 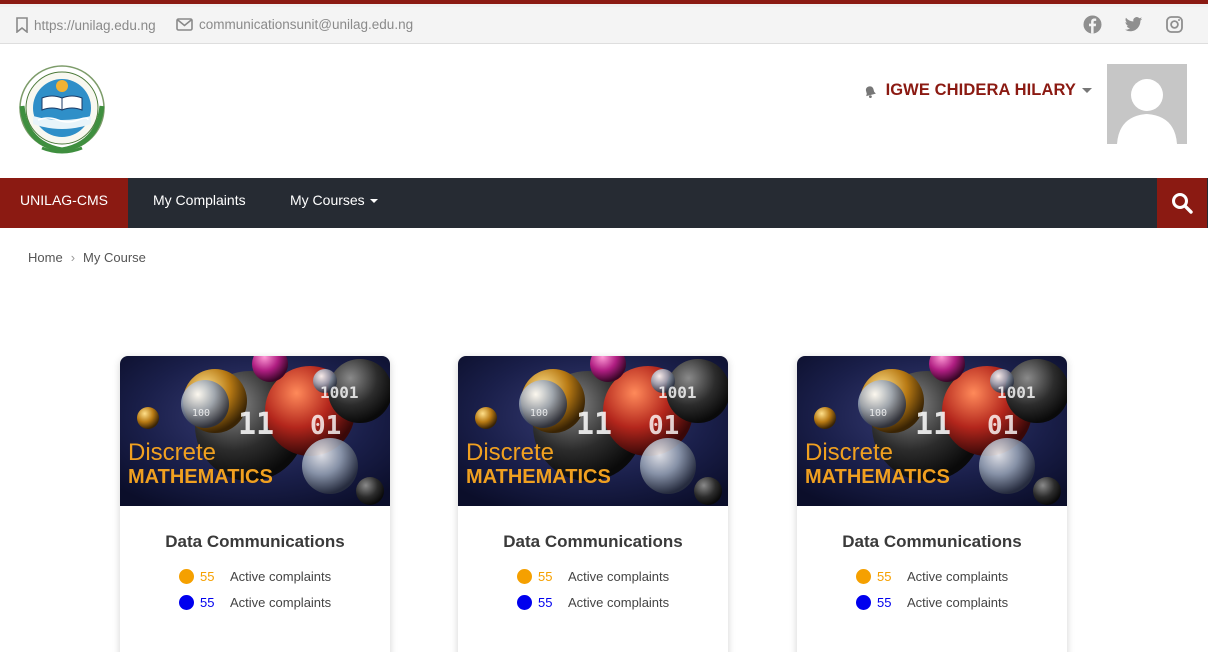 I want to click on user-menu: IGWE CHIDERA HILARY, so click(x=977, y=90).